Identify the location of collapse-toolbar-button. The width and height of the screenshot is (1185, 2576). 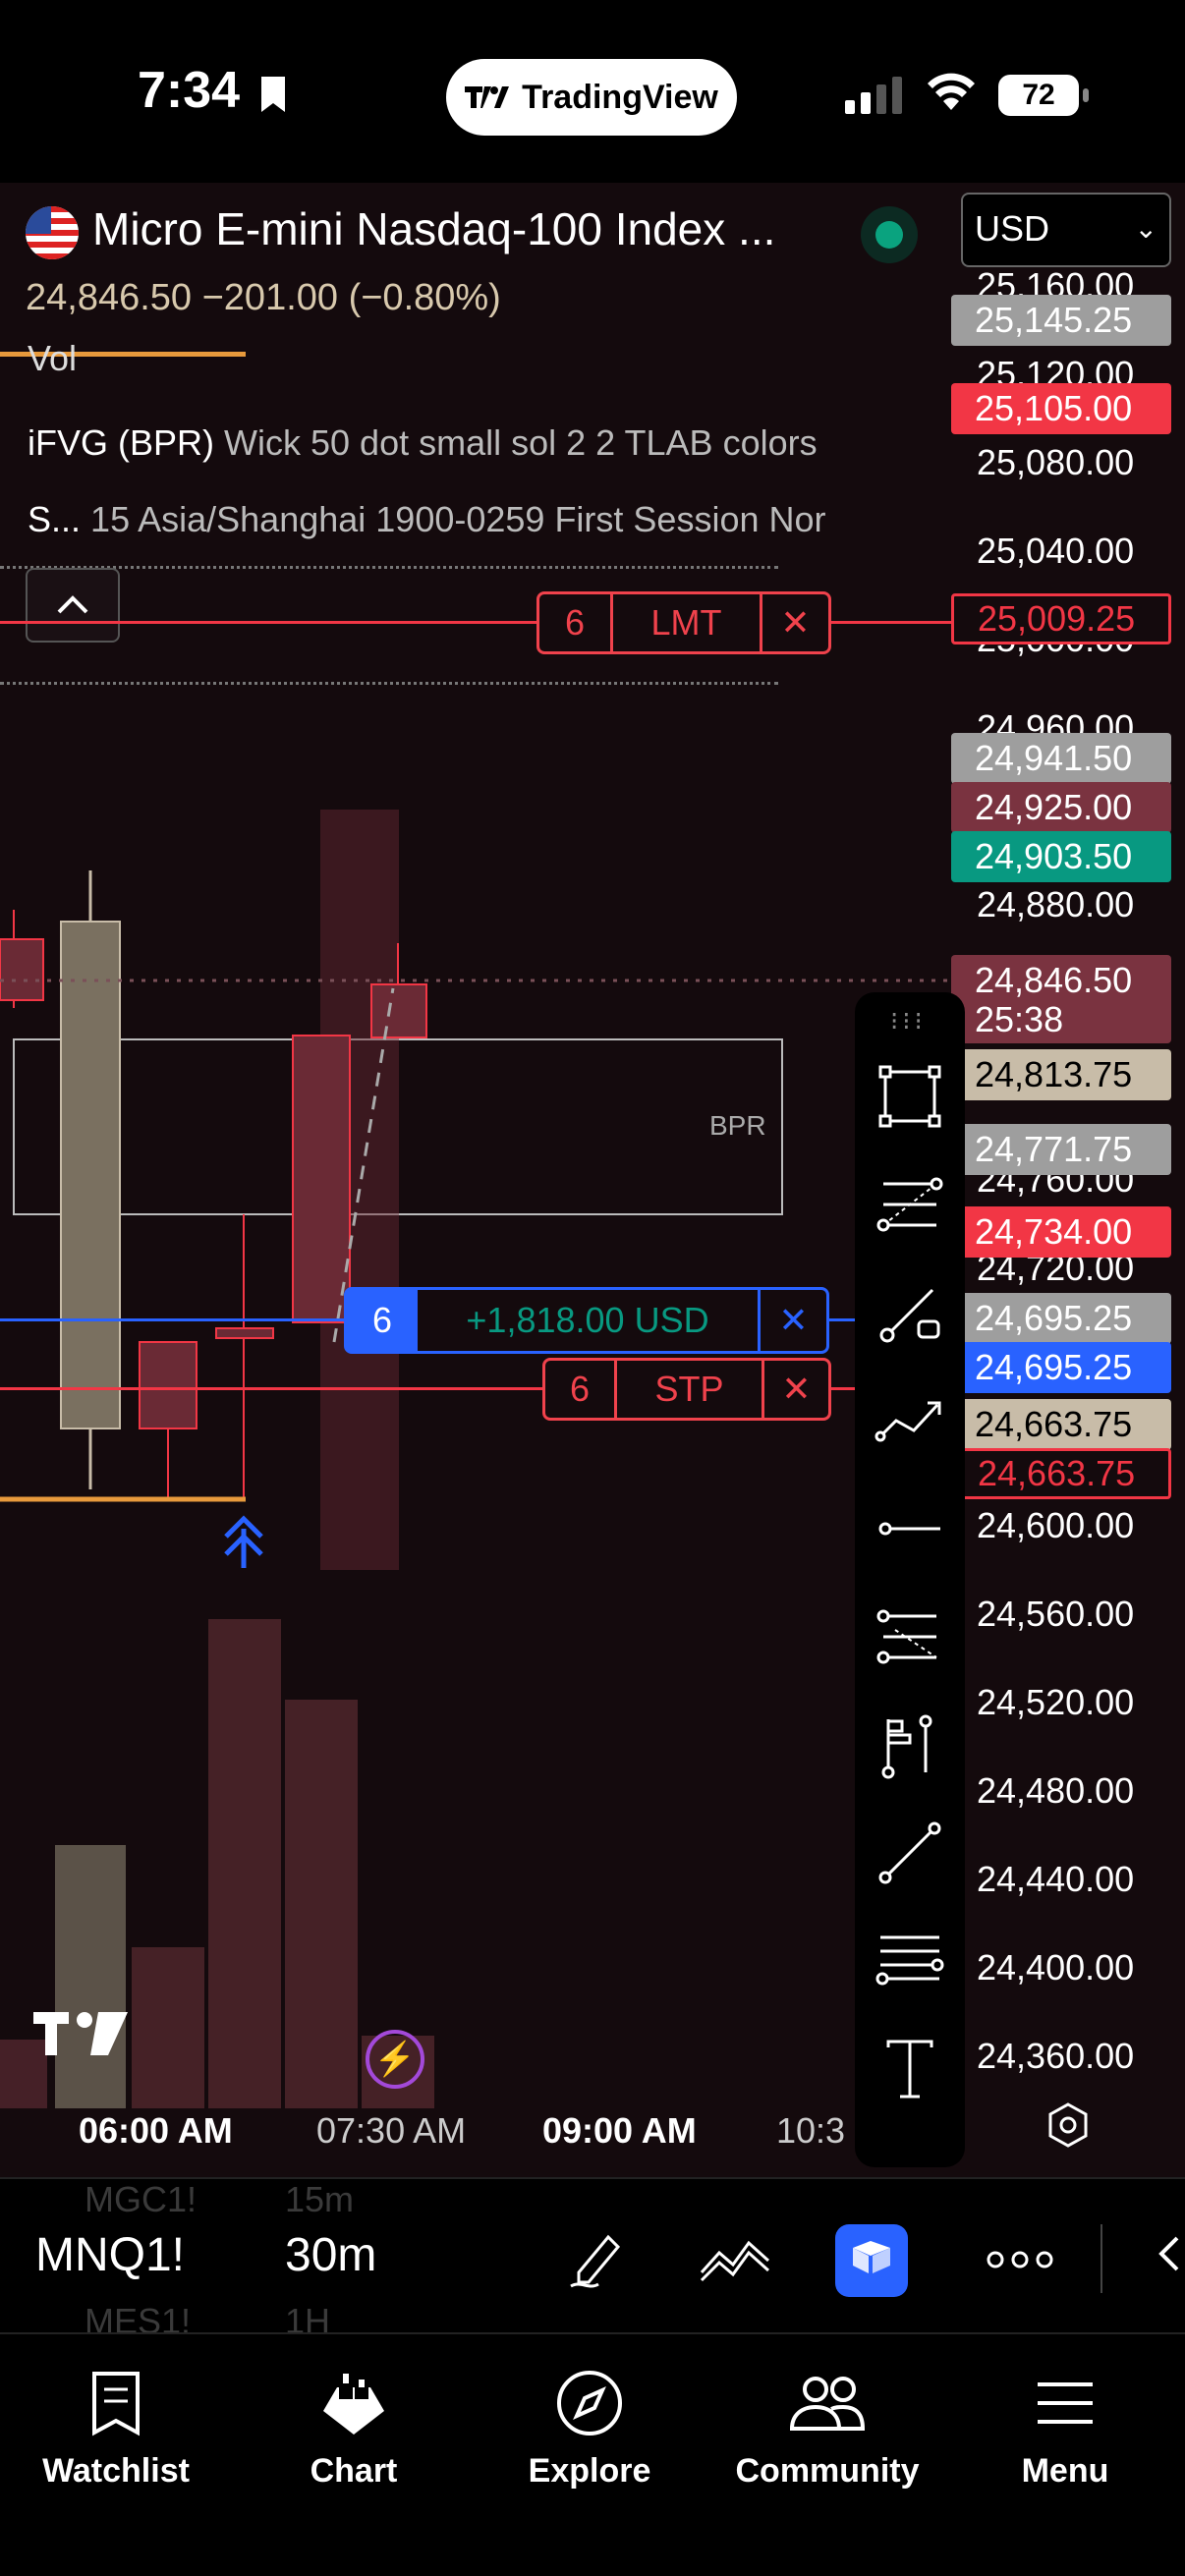
(1168, 2256).